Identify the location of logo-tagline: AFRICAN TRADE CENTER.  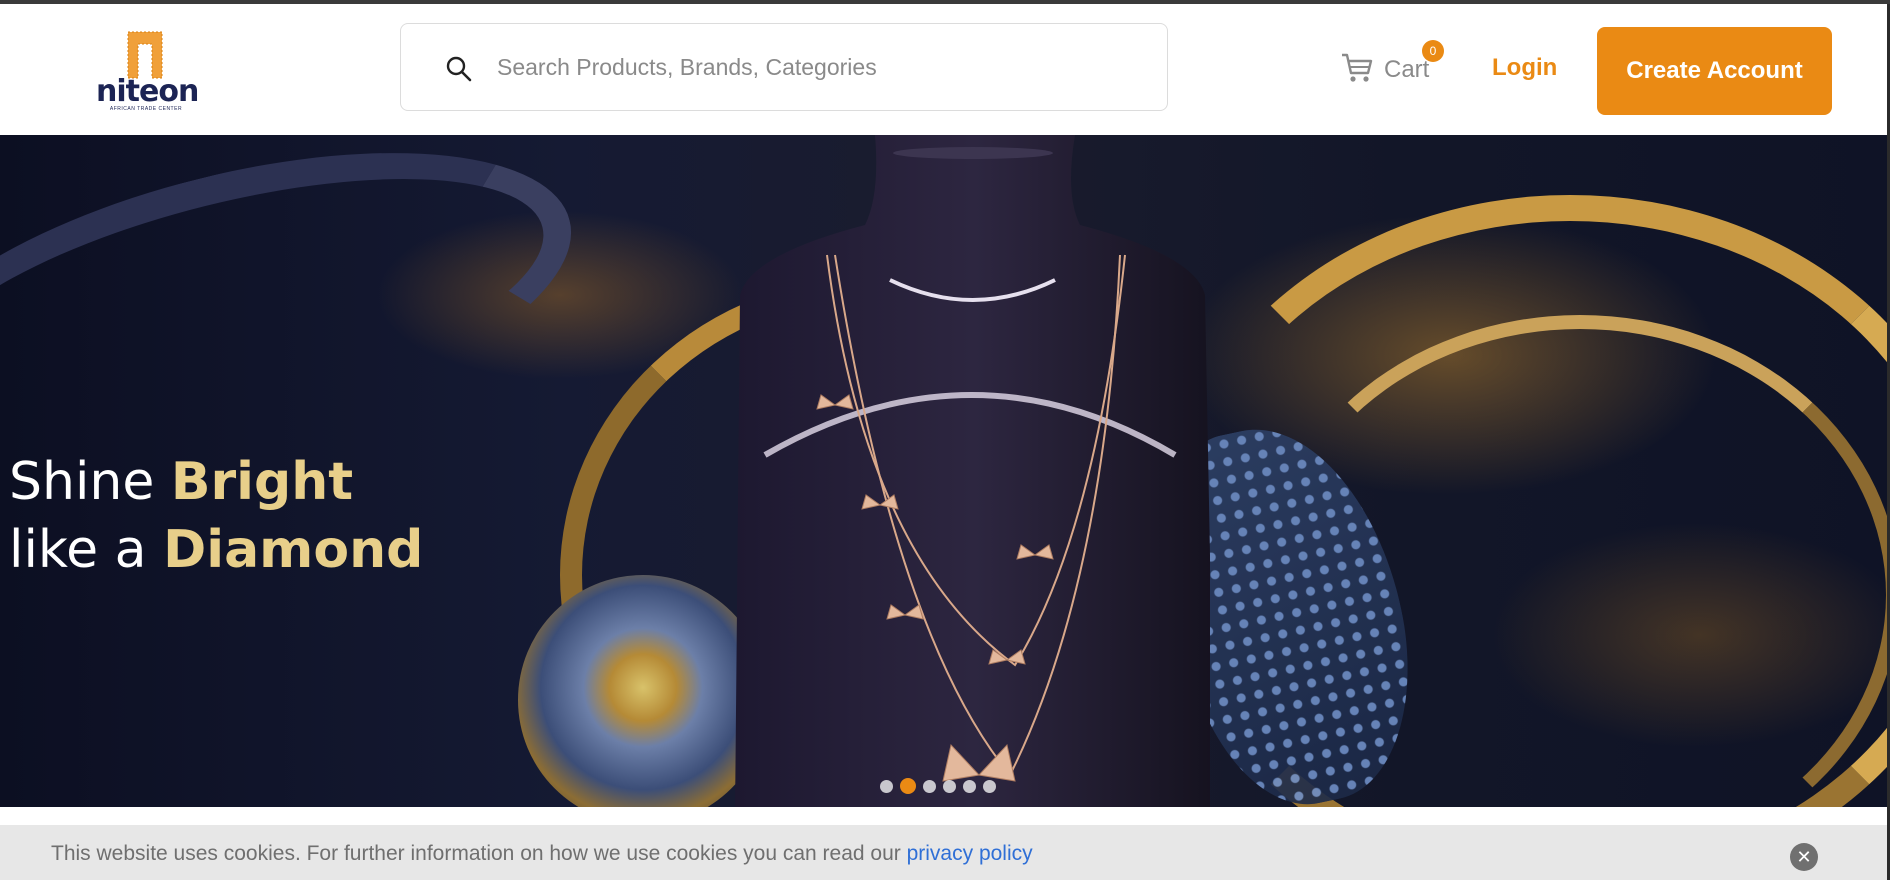
(146, 109).